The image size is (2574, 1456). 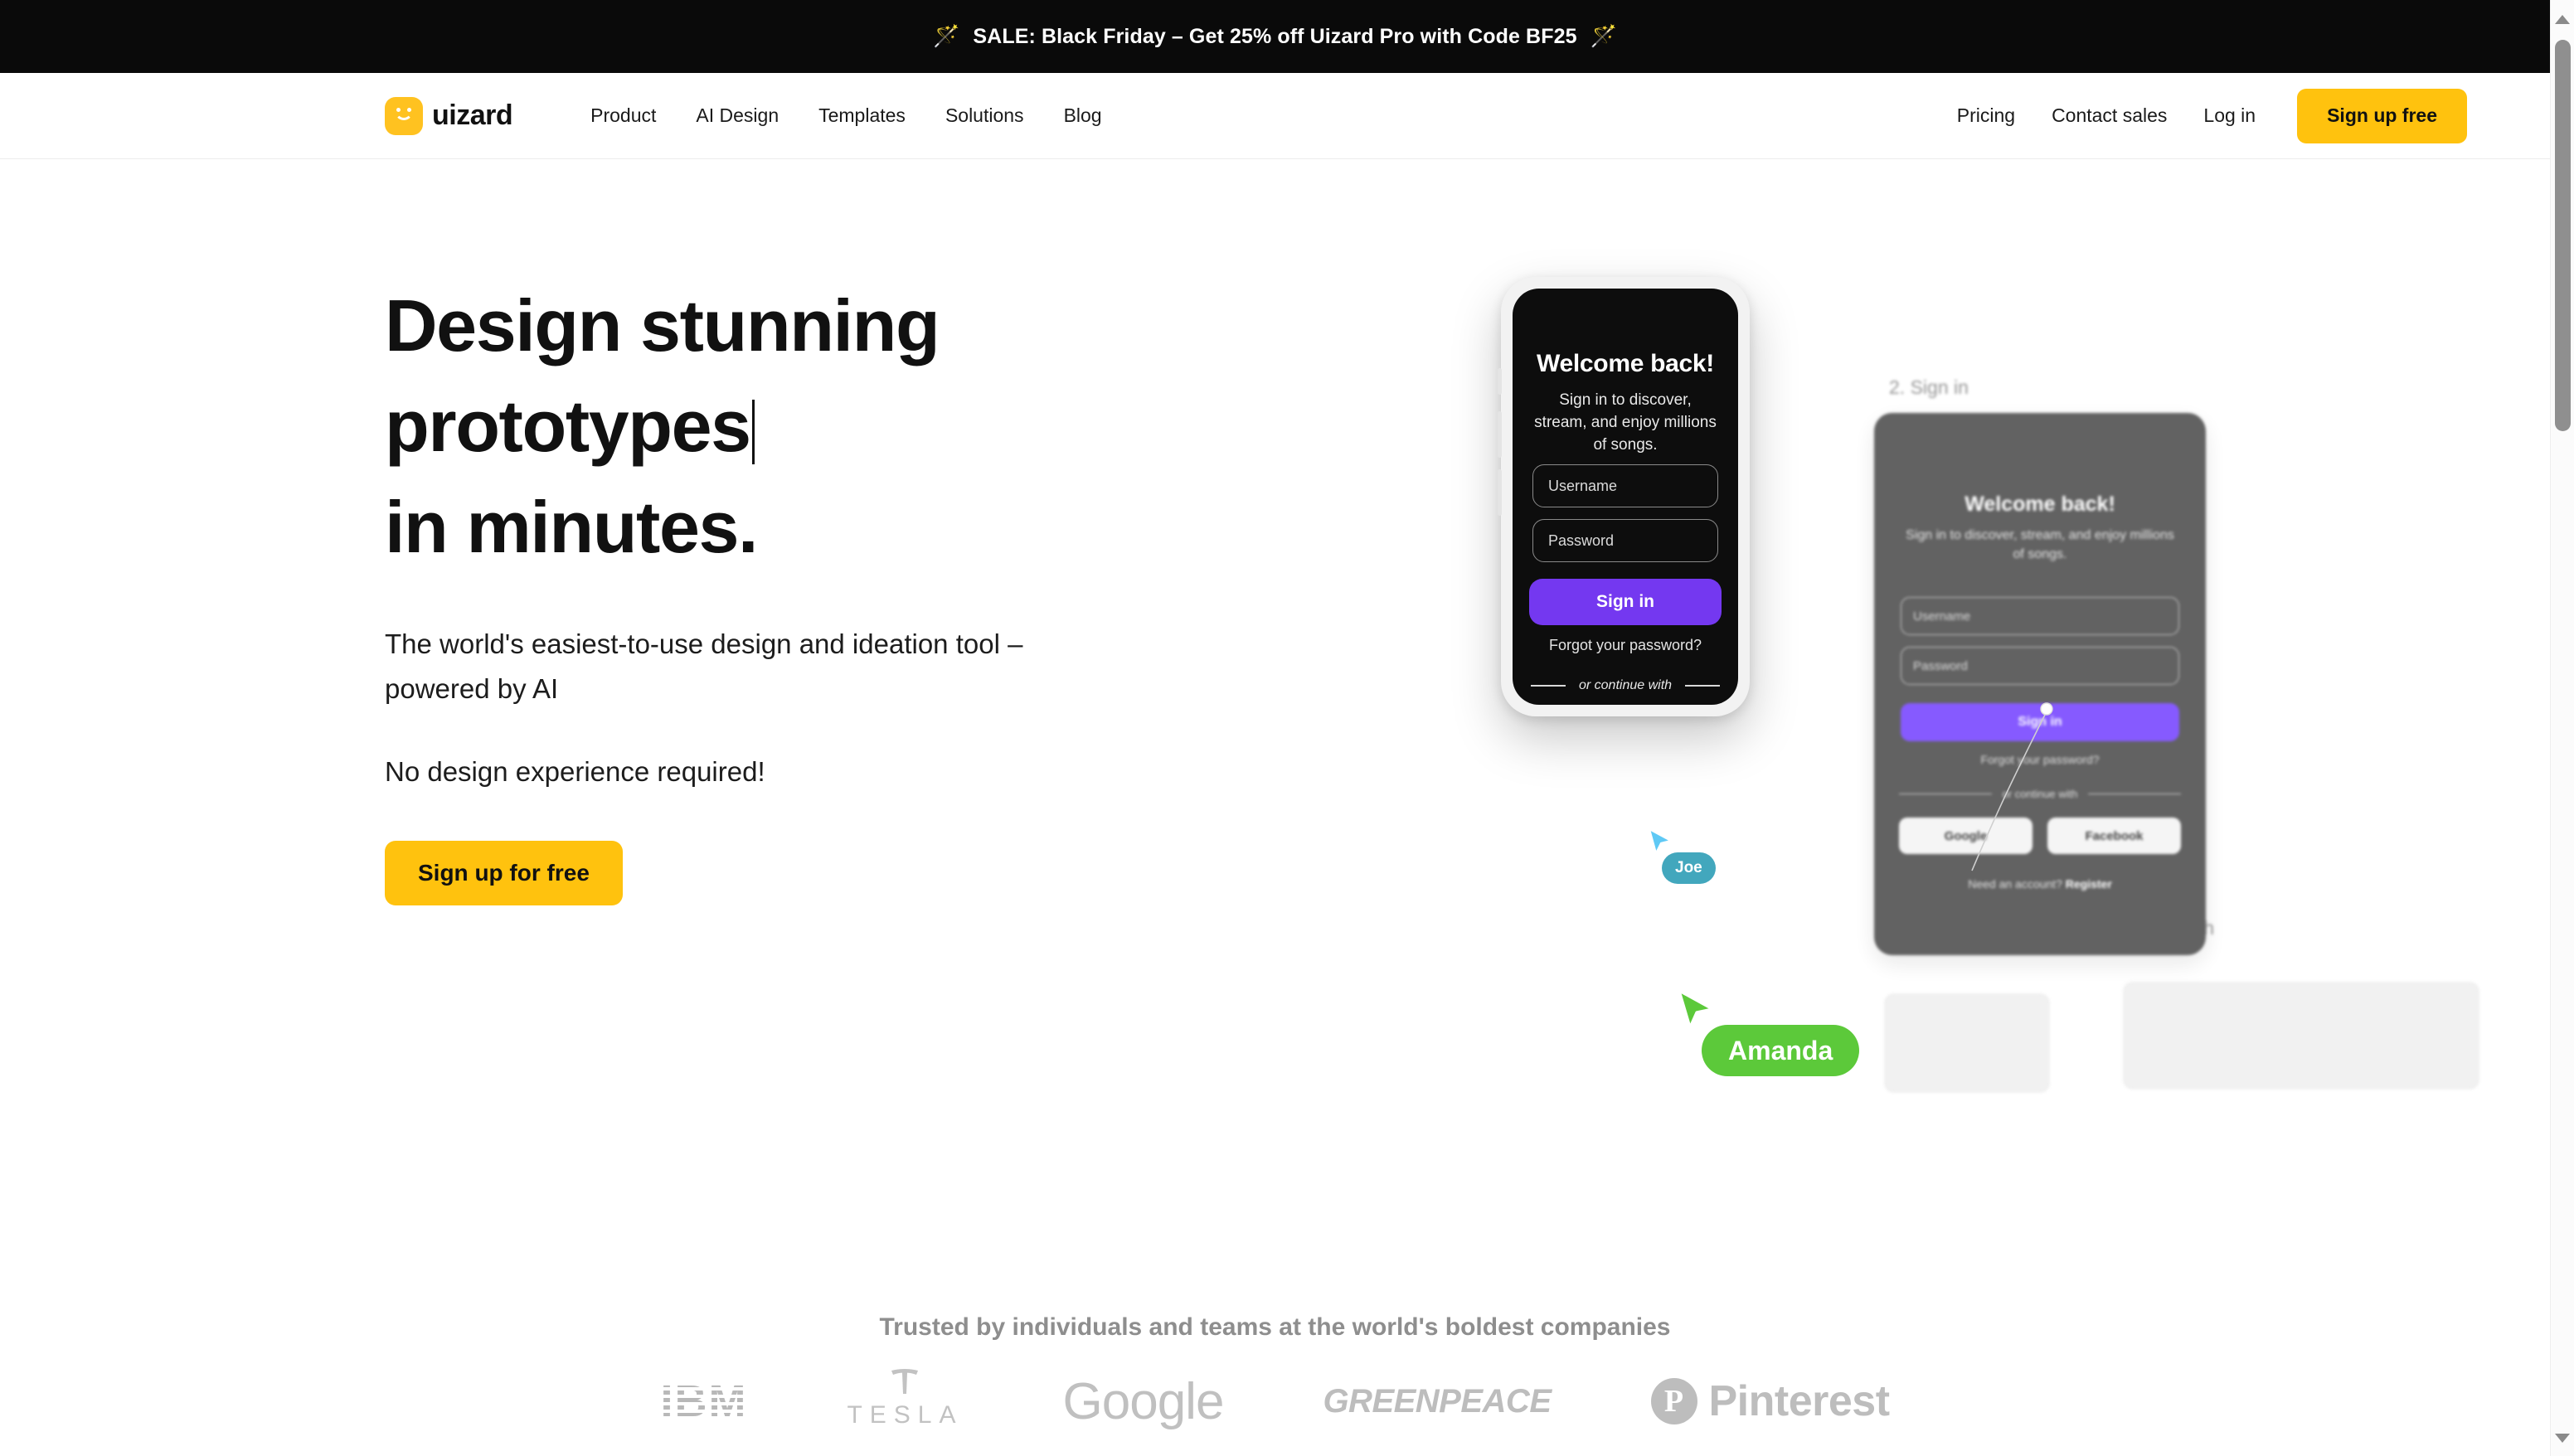 I want to click on bg-divider: or continue with, so click(x=2040, y=794).